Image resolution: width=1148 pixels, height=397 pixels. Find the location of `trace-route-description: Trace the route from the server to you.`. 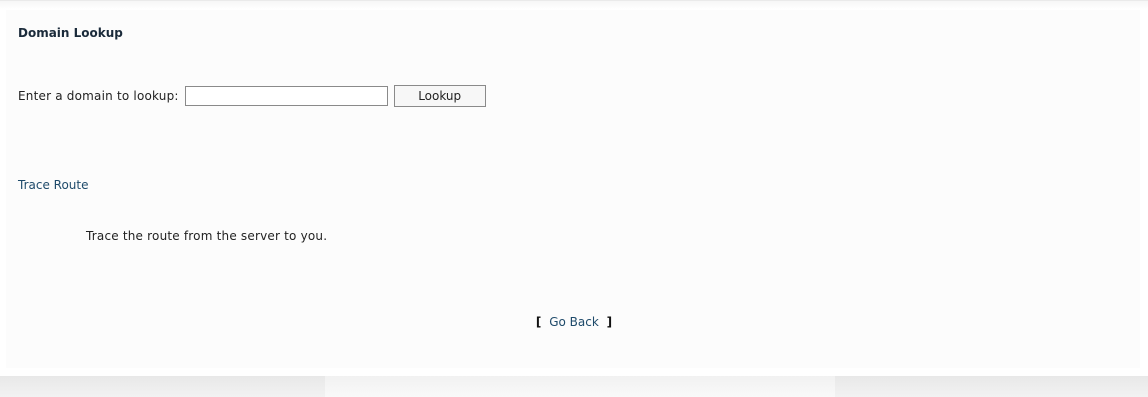

trace-route-description: Trace the route from the server to you. is located at coordinates (207, 236).